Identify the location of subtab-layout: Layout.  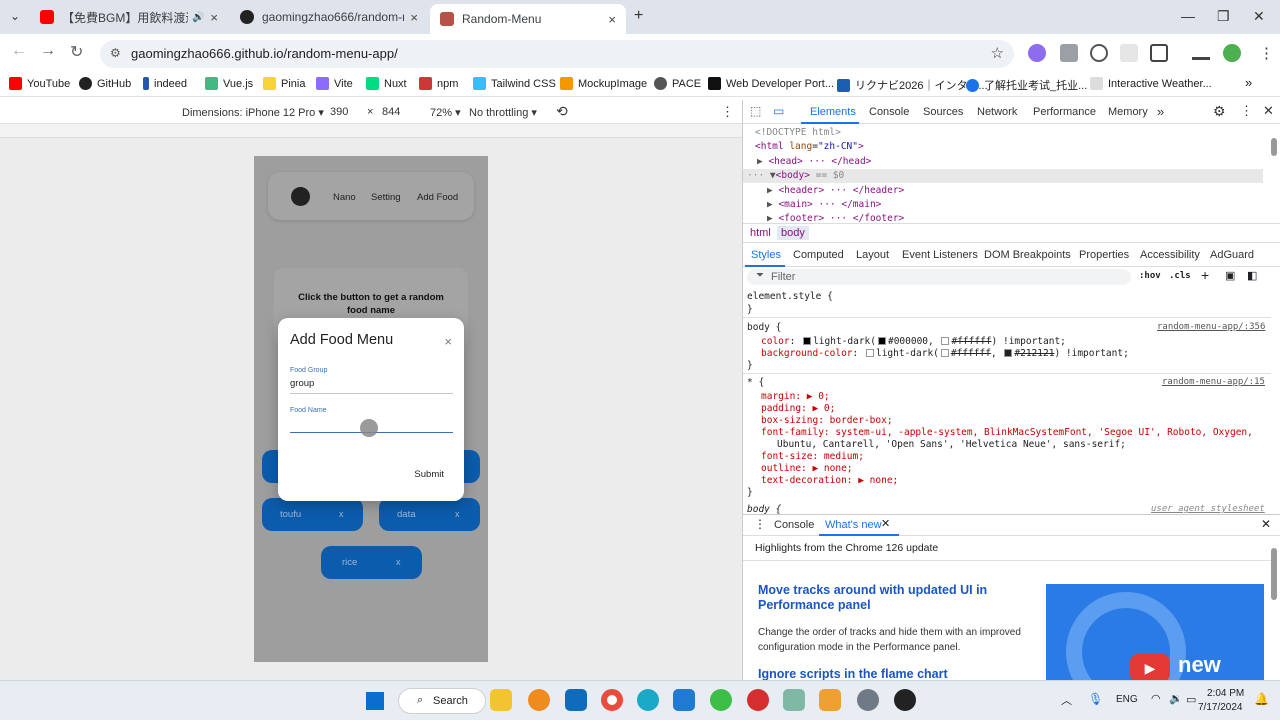
(872, 255).